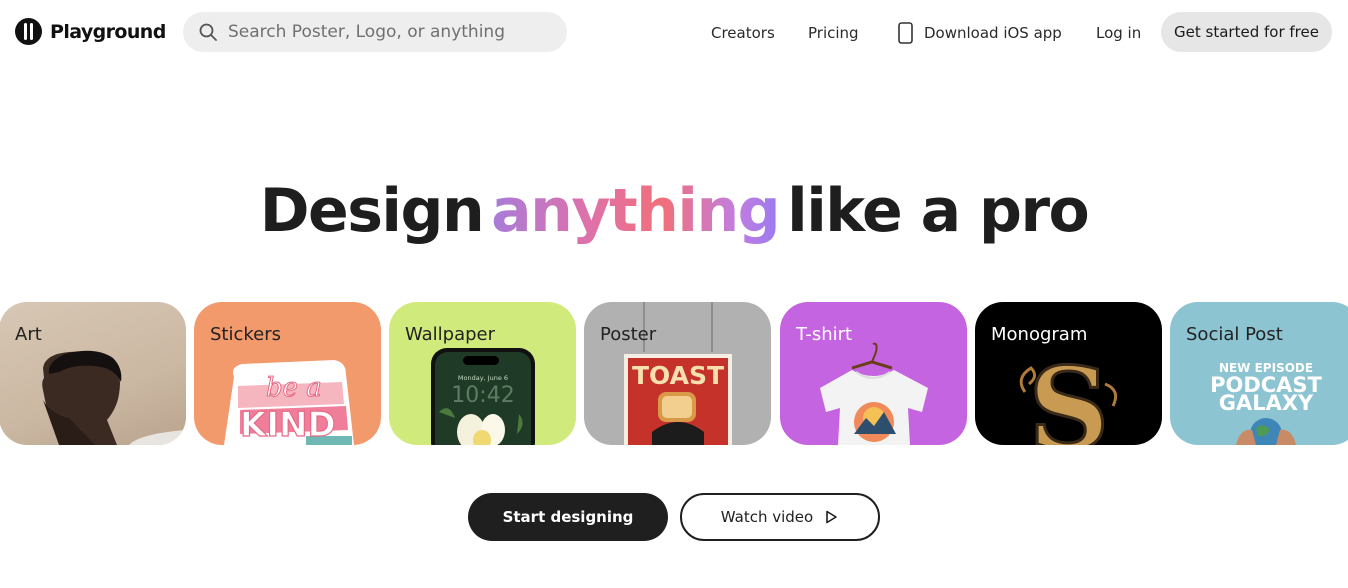  Describe the element at coordinates (832, 517) in the screenshot. I see `play-icon` at that location.